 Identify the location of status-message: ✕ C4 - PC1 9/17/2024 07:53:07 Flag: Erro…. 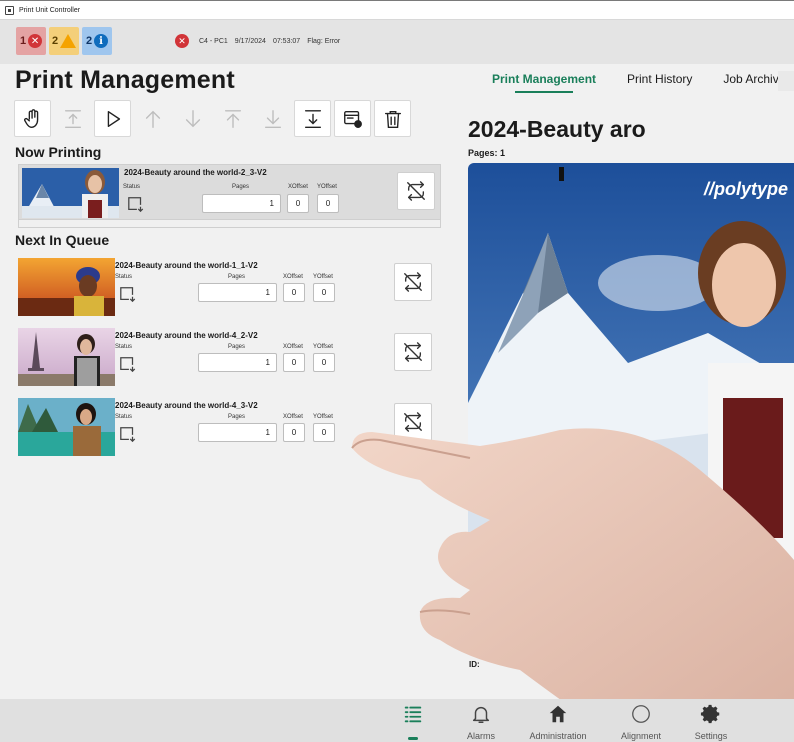
(257, 41).